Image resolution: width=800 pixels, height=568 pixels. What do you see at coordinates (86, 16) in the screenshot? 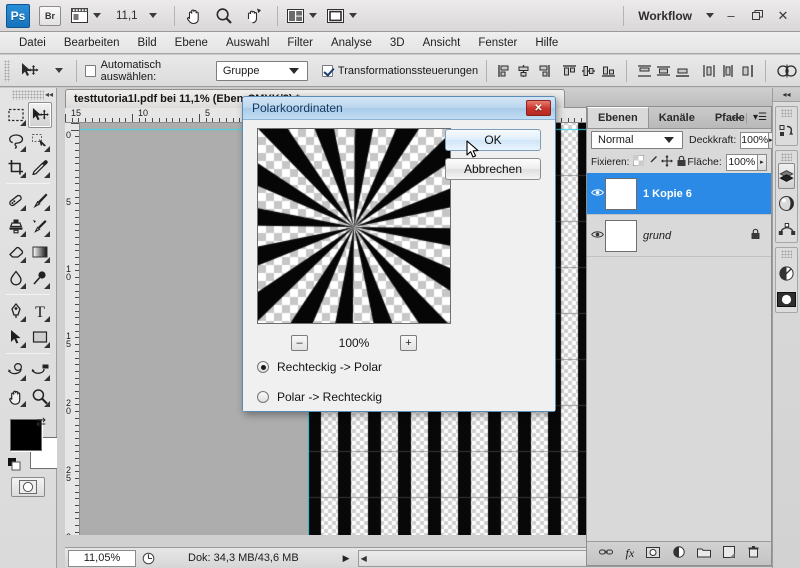
I see `mini-bridge-button` at bounding box center [86, 16].